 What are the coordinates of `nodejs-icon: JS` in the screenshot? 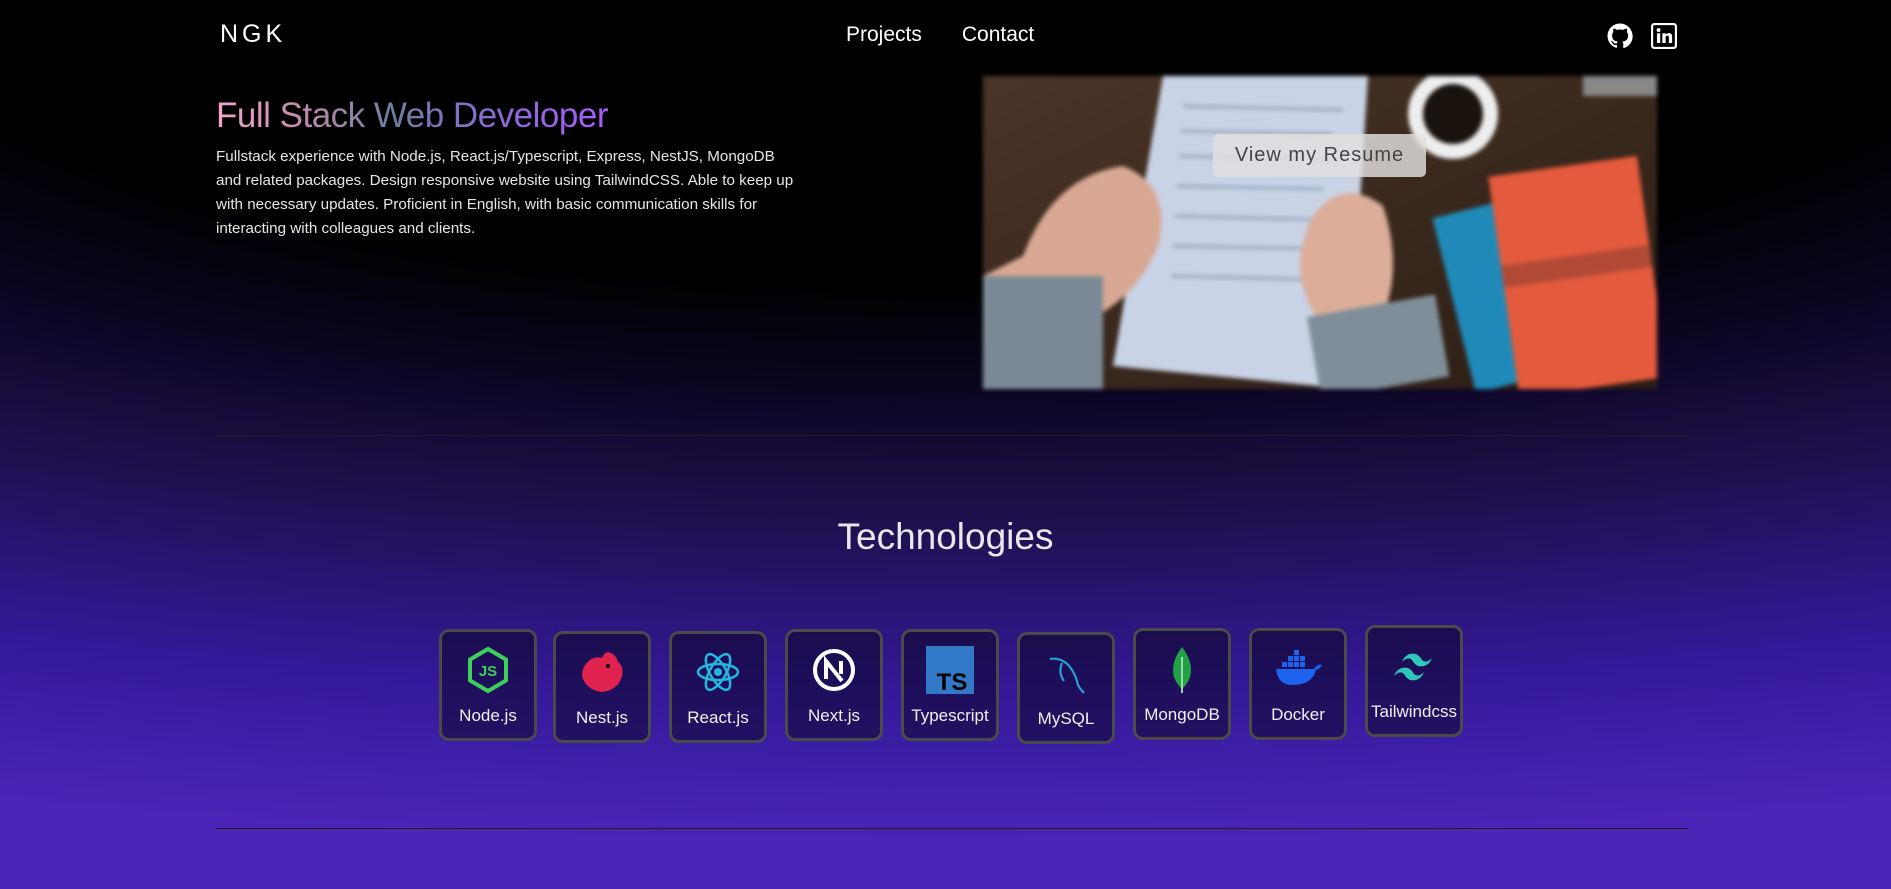 It's located at (488, 670).